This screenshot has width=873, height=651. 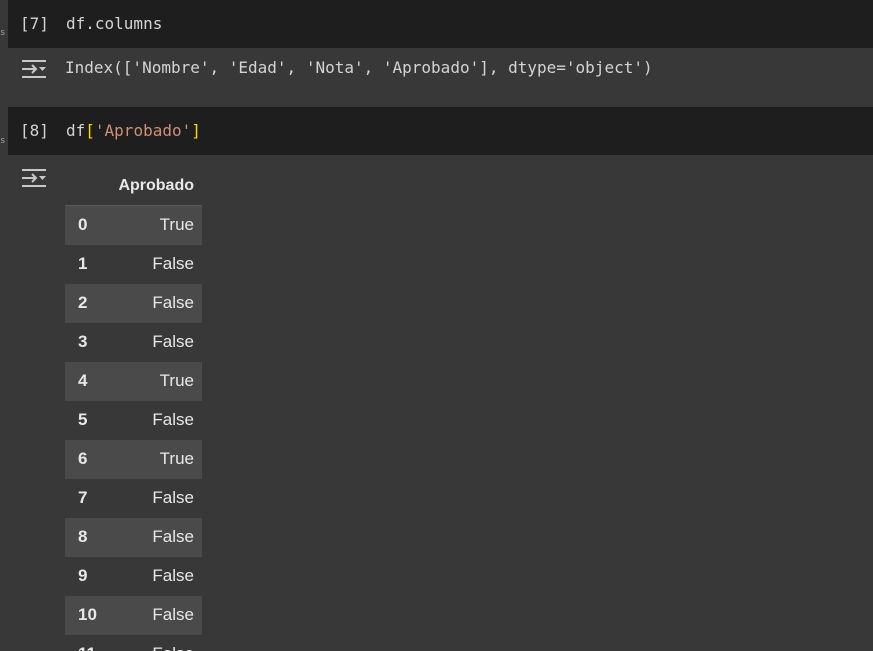 I want to click on table-row: 9 False, so click(x=133, y=576).